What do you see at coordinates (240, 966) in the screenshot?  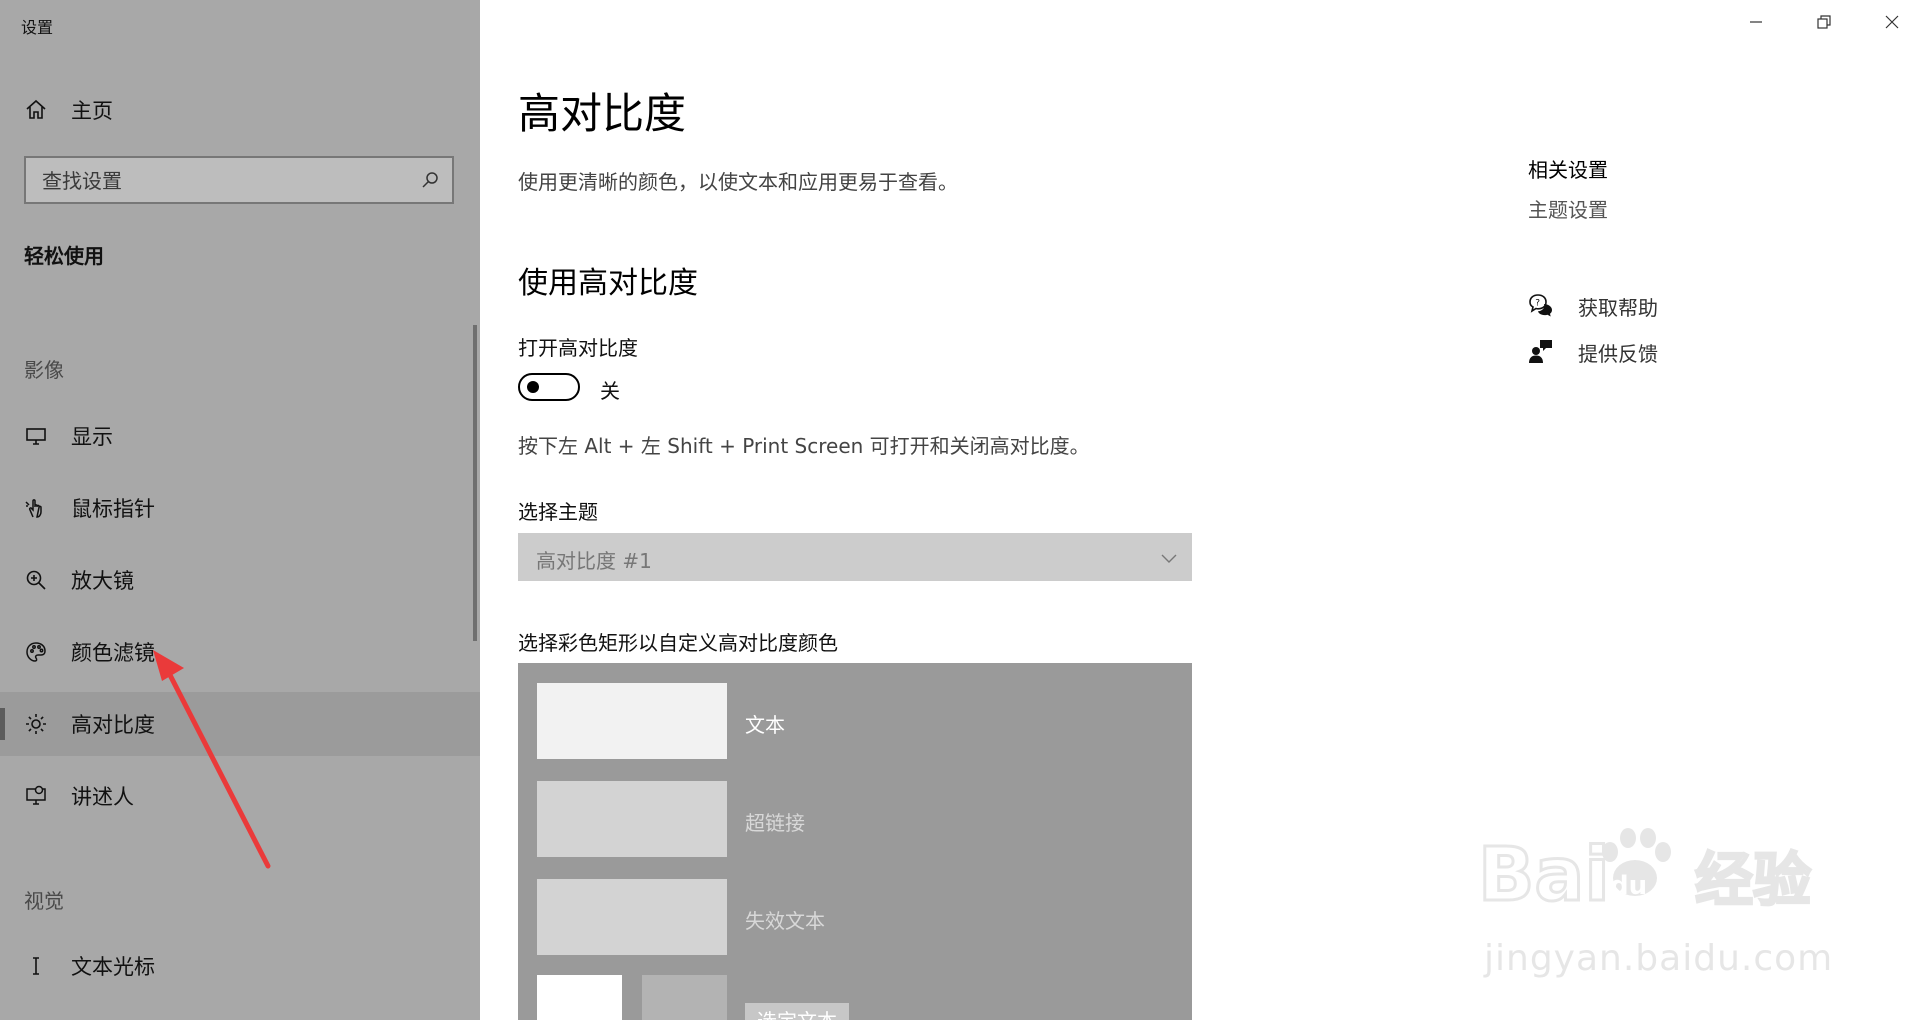 I see `sidebar-item-text-cursor: 文本光标` at bounding box center [240, 966].